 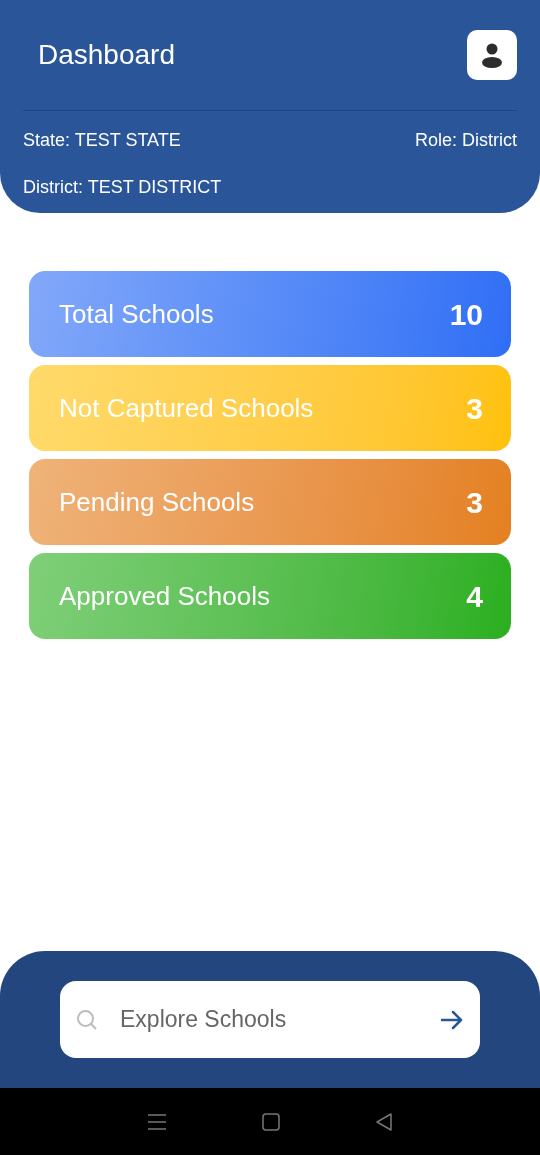 What do you see at coordinates (466, 314) in the screenshot?
I see `card-count: 10` at bounding box center [466, 314].